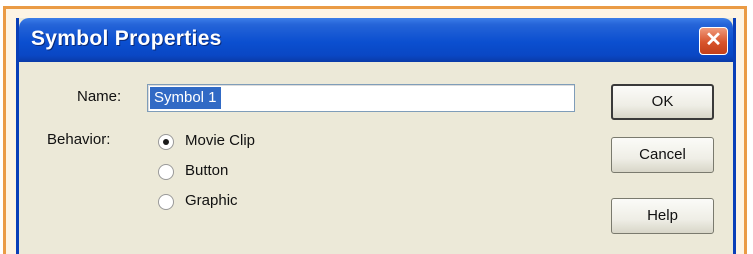  Describe the element at coordinates (185, 98) in the screenshot. I see `name-input-value: Symbol 1` at that location.